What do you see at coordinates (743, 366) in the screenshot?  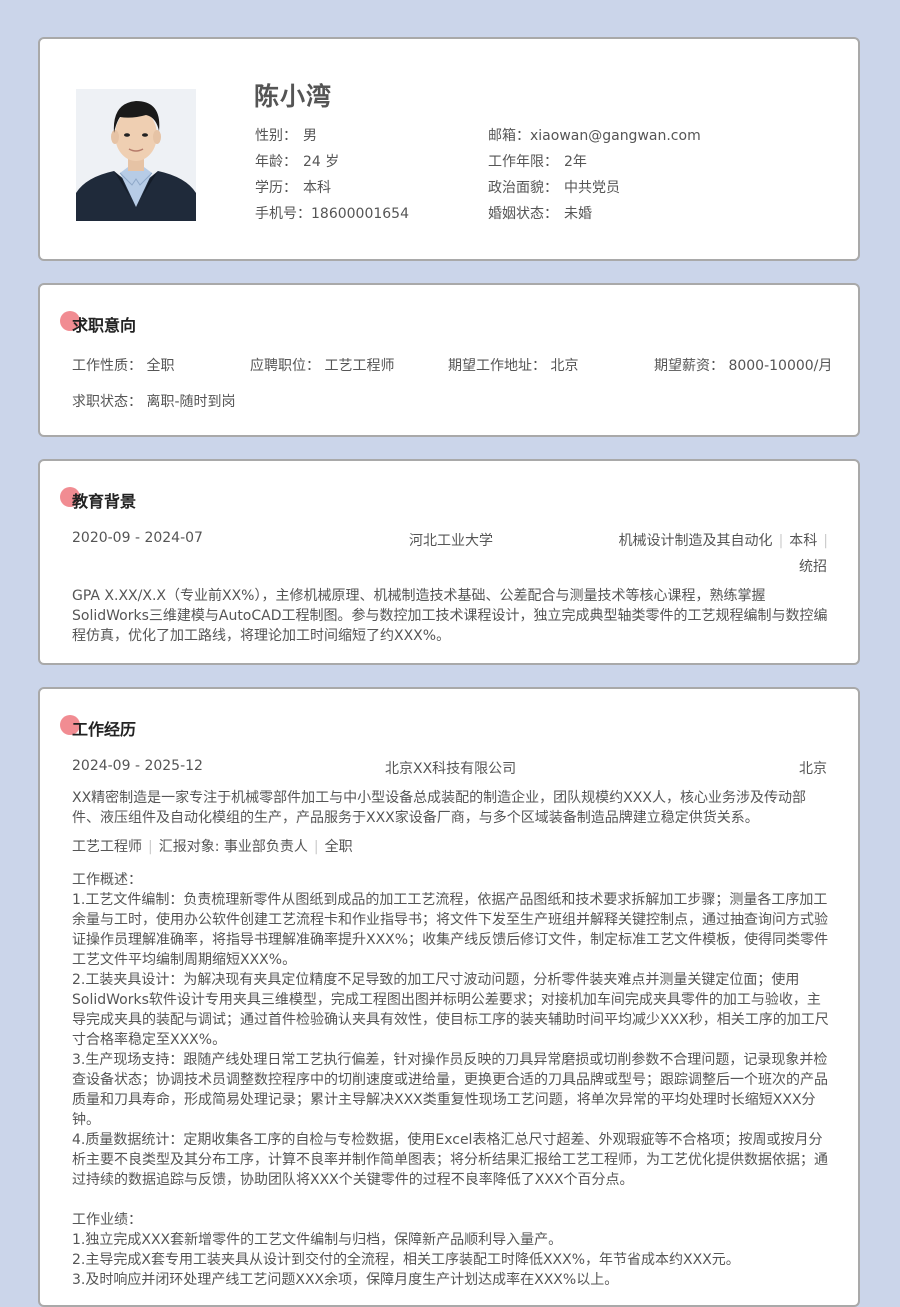 I see `intent-salary: 期望薪资： 8000-10000/月` at bounding box center [743, 366].